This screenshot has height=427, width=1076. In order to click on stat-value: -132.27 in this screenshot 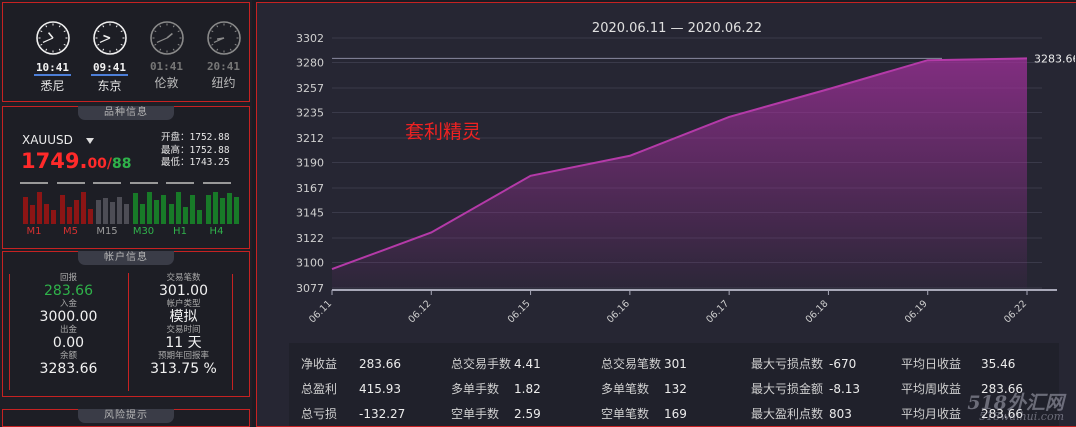, I will do `click(382, 413)`.